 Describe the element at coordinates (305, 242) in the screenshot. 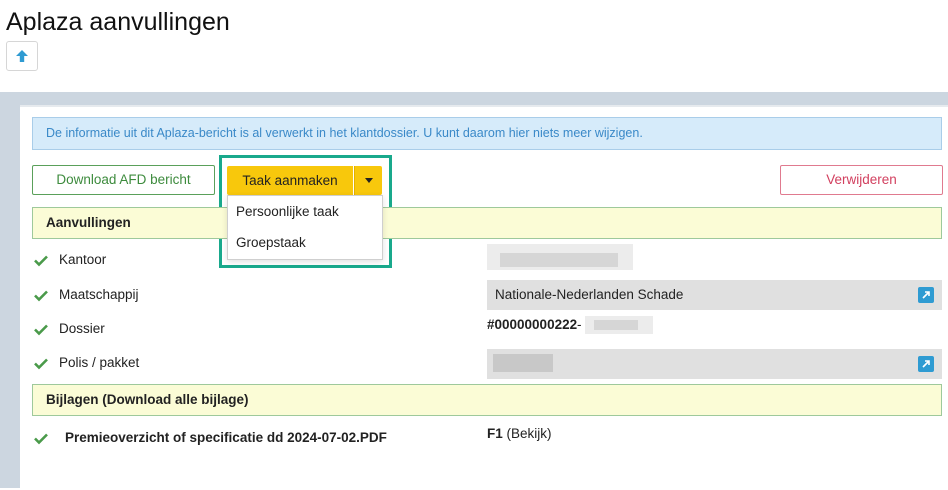

I see `menu-item-groepstaak: Groepstaak` at that location.